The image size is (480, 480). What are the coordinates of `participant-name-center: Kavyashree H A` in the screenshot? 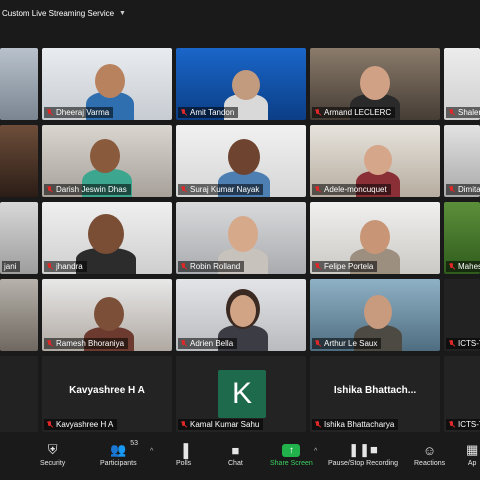 It's located at (107, 390).